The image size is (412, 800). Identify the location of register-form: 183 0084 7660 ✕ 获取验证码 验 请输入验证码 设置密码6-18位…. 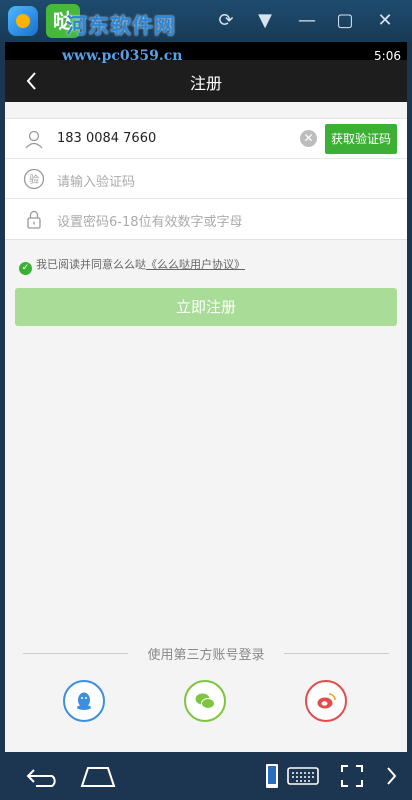
(206, 179).